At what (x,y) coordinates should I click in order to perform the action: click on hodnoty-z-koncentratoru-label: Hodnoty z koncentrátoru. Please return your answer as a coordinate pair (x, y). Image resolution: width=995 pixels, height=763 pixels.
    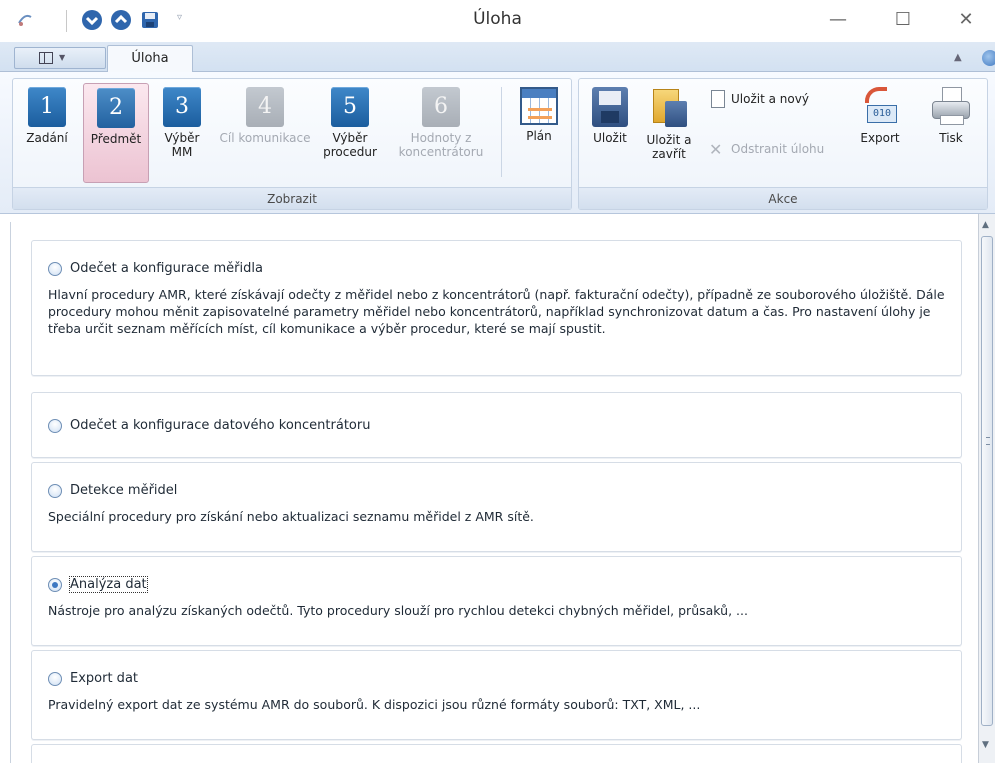
    Looking at the image, I should click on (441, 145).